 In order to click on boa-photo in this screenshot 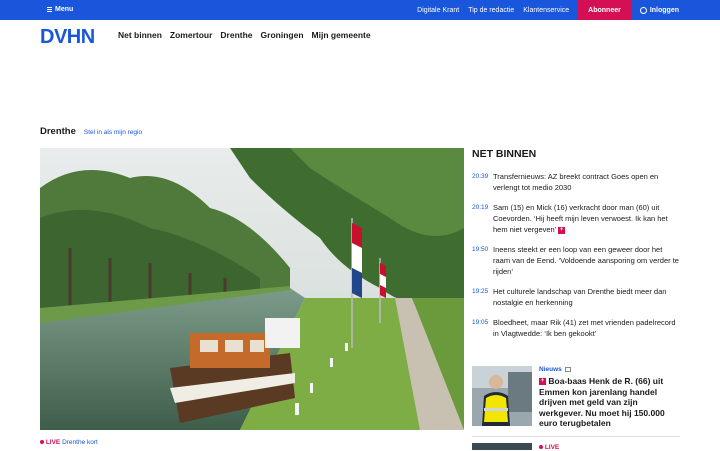, I will do `click(502, 396)`.